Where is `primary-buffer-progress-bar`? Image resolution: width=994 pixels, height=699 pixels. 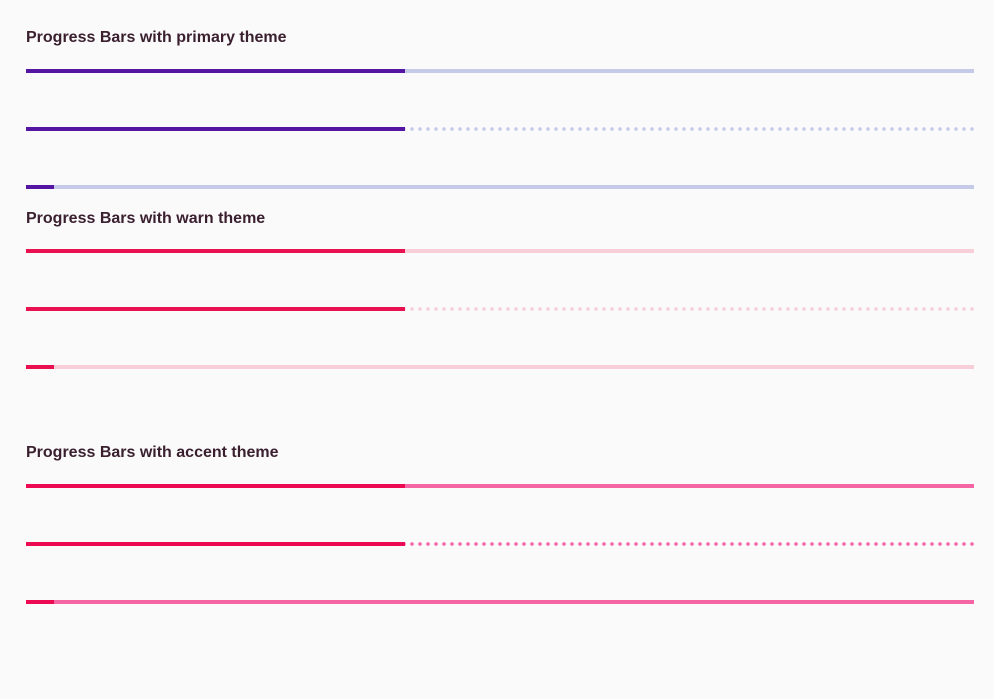
primary-buffer-progress-bar is located at coordinates (500, 129).